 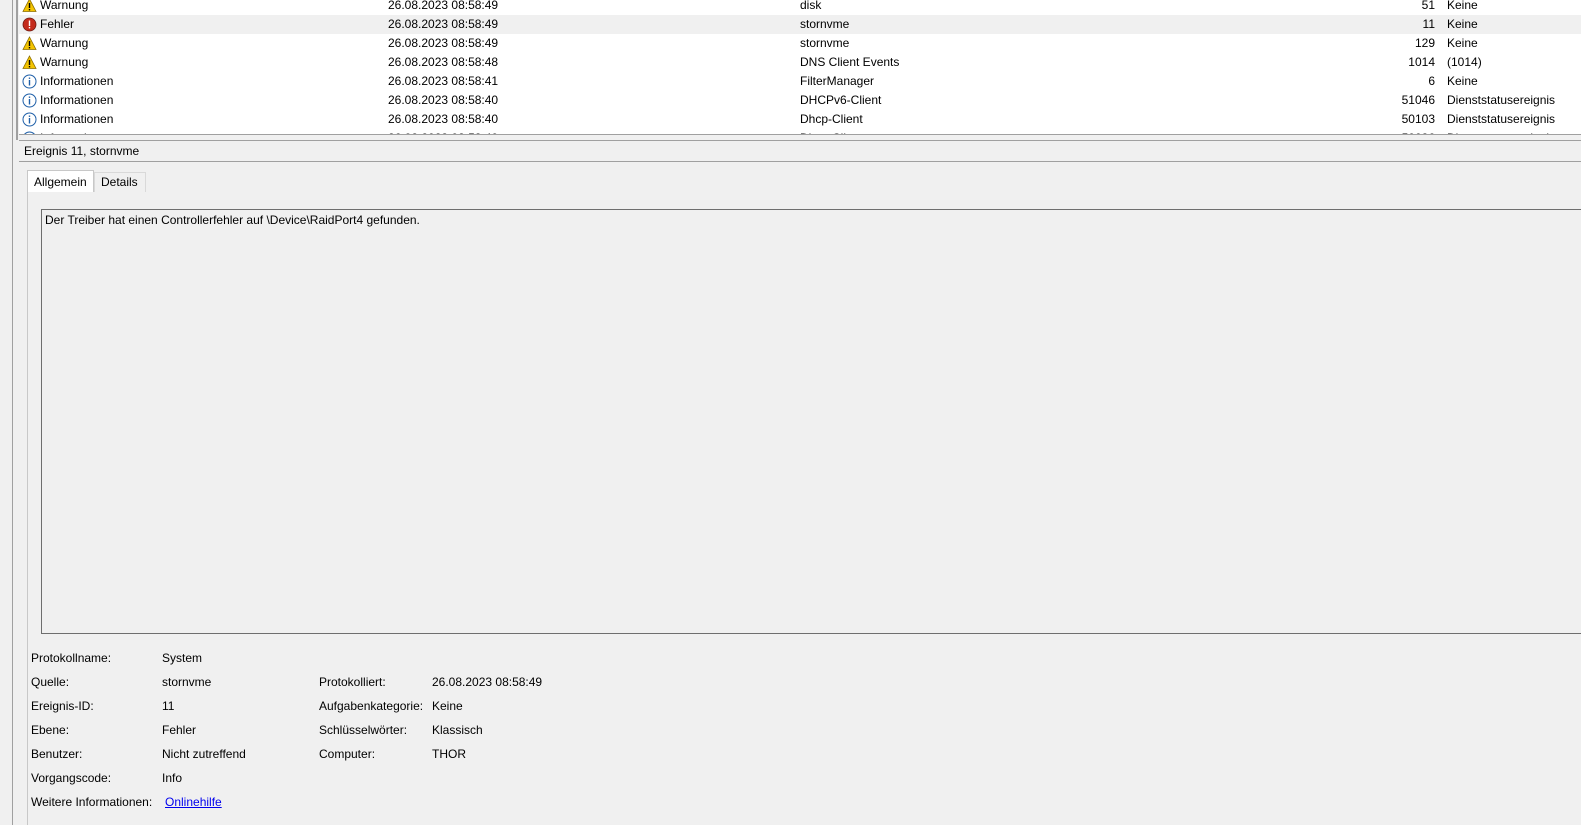 I want to click on opcode-label: Vorgangscode:, so click(x=71, y=778).